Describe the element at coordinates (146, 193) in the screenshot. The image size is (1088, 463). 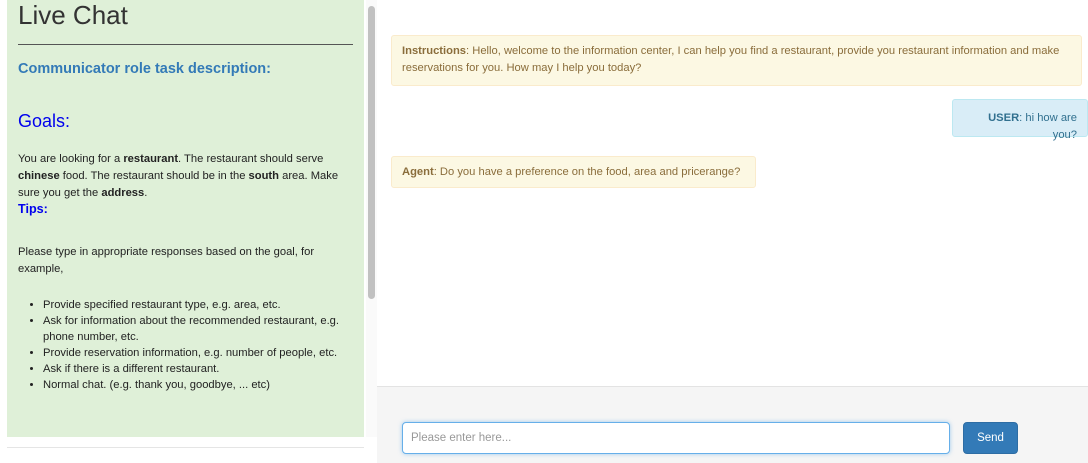
I see `goal-text-part: .` at that location.